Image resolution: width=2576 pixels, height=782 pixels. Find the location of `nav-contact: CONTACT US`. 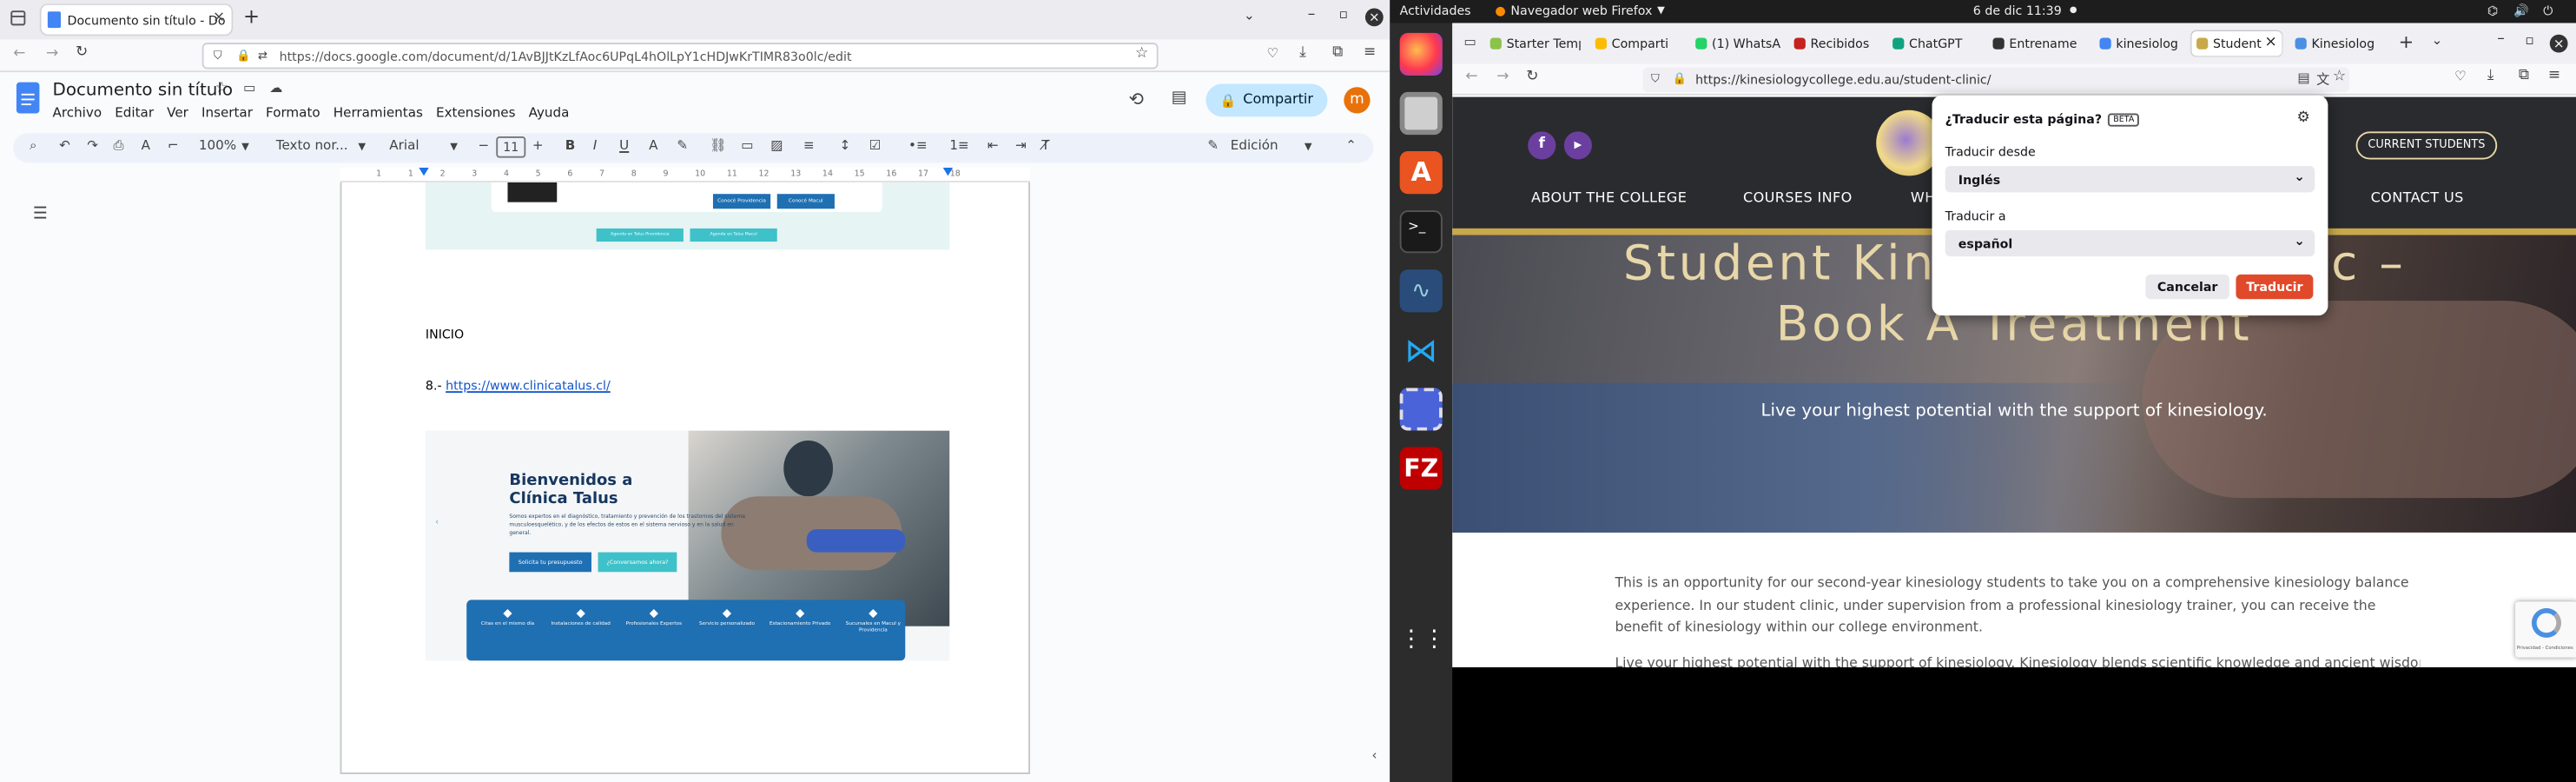

nav-contact: CONTACT US is located at coordinates (2417, 198).